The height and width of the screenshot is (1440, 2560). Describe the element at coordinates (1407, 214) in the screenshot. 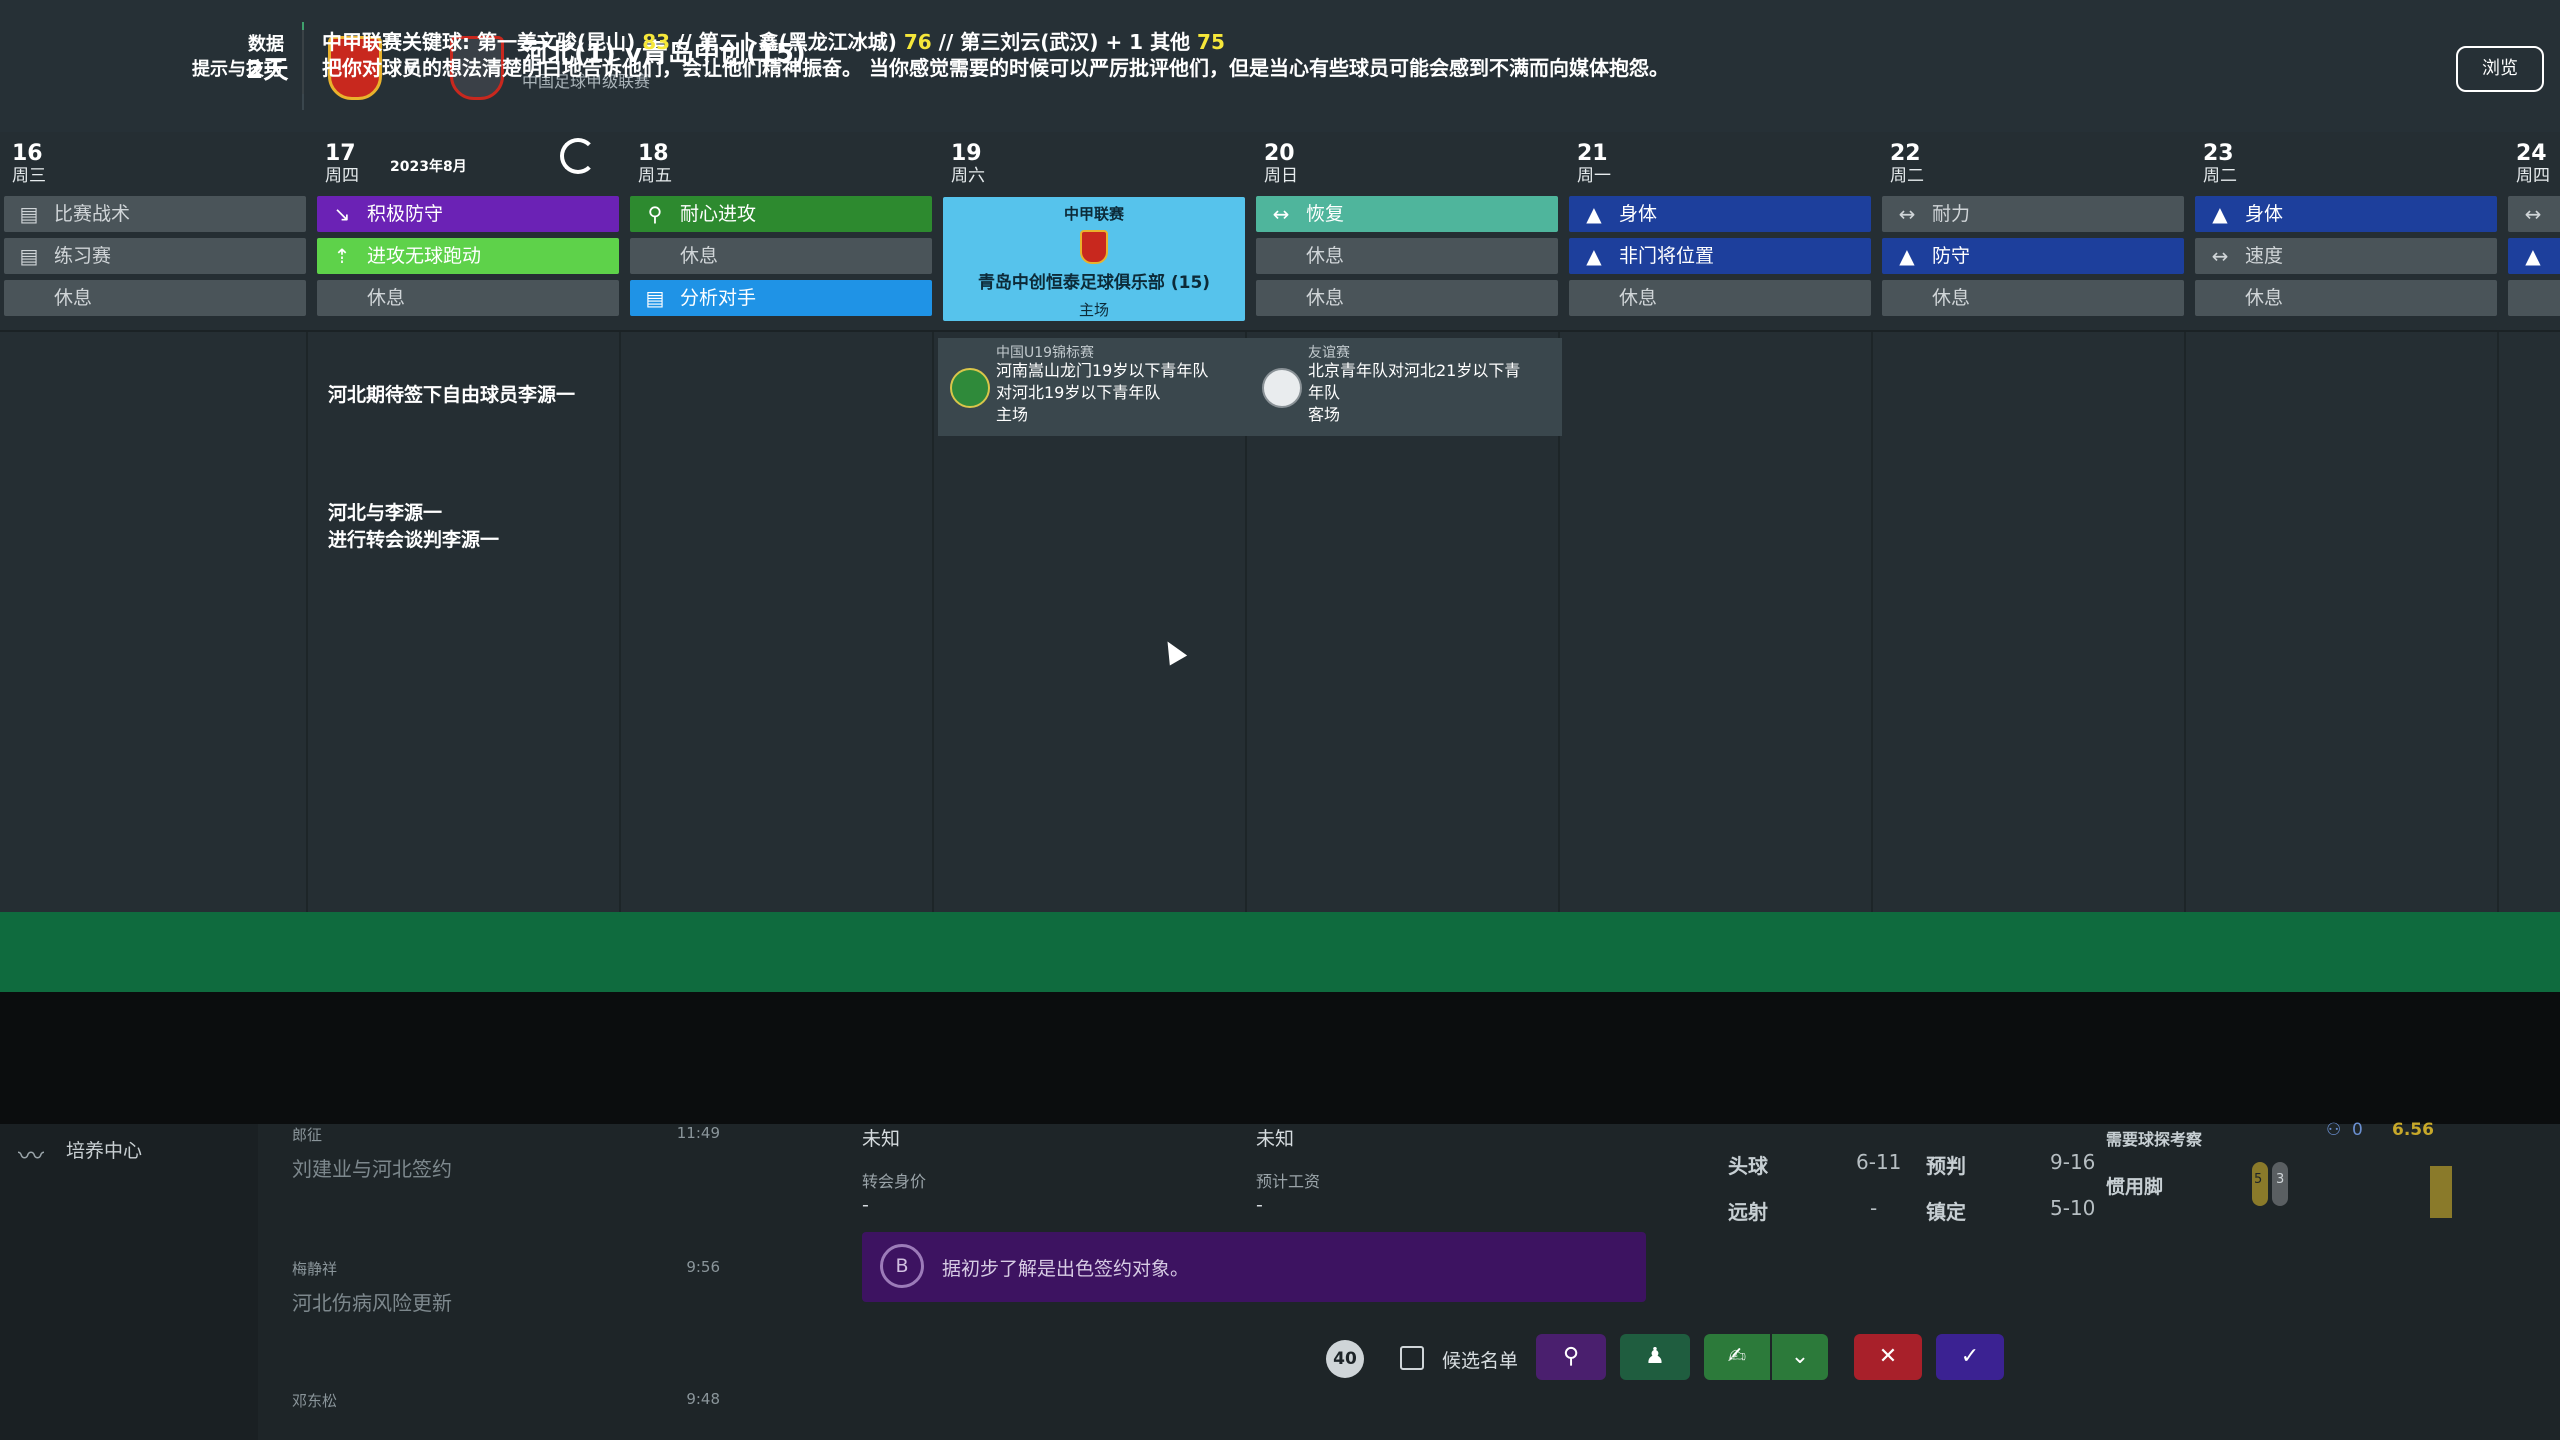

I see `training-session: ↔ 恢复` at that location.